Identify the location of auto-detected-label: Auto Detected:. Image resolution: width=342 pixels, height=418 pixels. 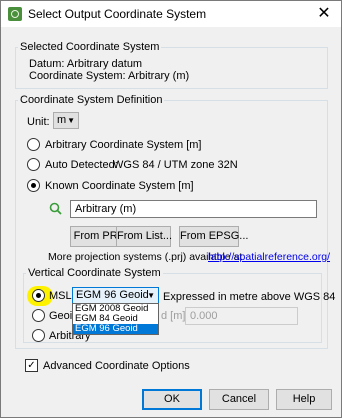
(81, 165).